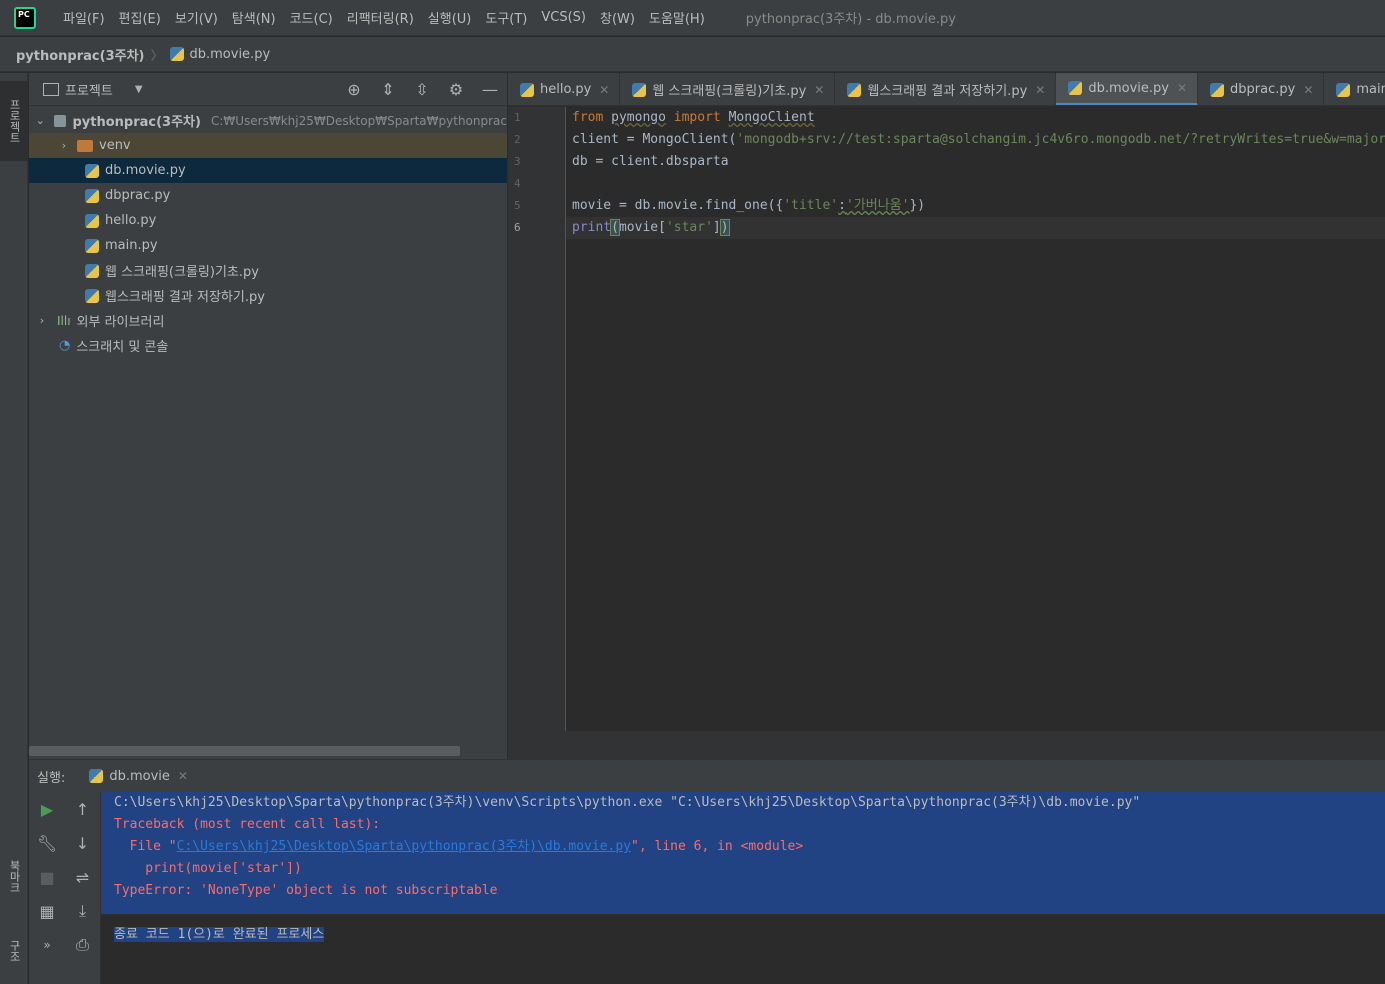 The height and width of the screenshot is (984, 1385). What do you see at coordinates (84, 17) in the screenshot?
I see `menu-file: 파일(F)` at bounding box center [84, 17].